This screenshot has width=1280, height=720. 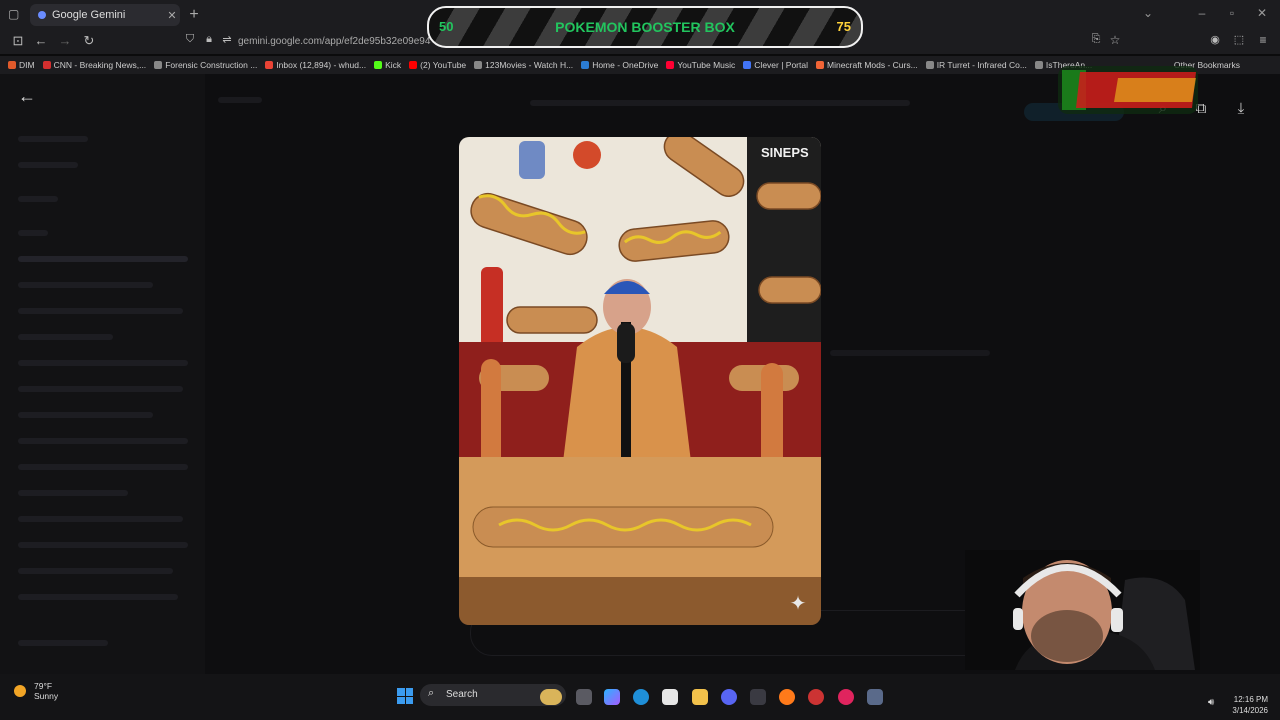 I want to click on settings-icon, so click(x=758, y=697).